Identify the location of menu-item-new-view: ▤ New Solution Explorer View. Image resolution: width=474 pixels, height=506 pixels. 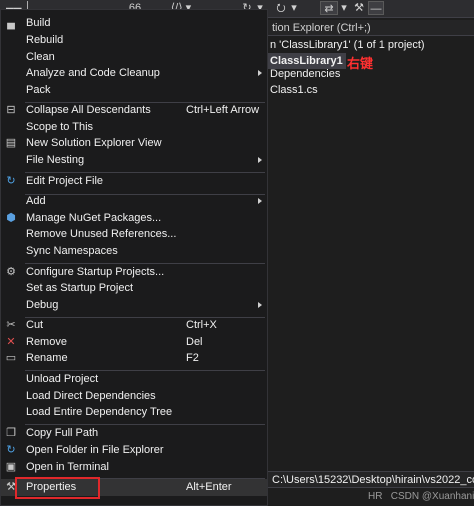
(134, 143).